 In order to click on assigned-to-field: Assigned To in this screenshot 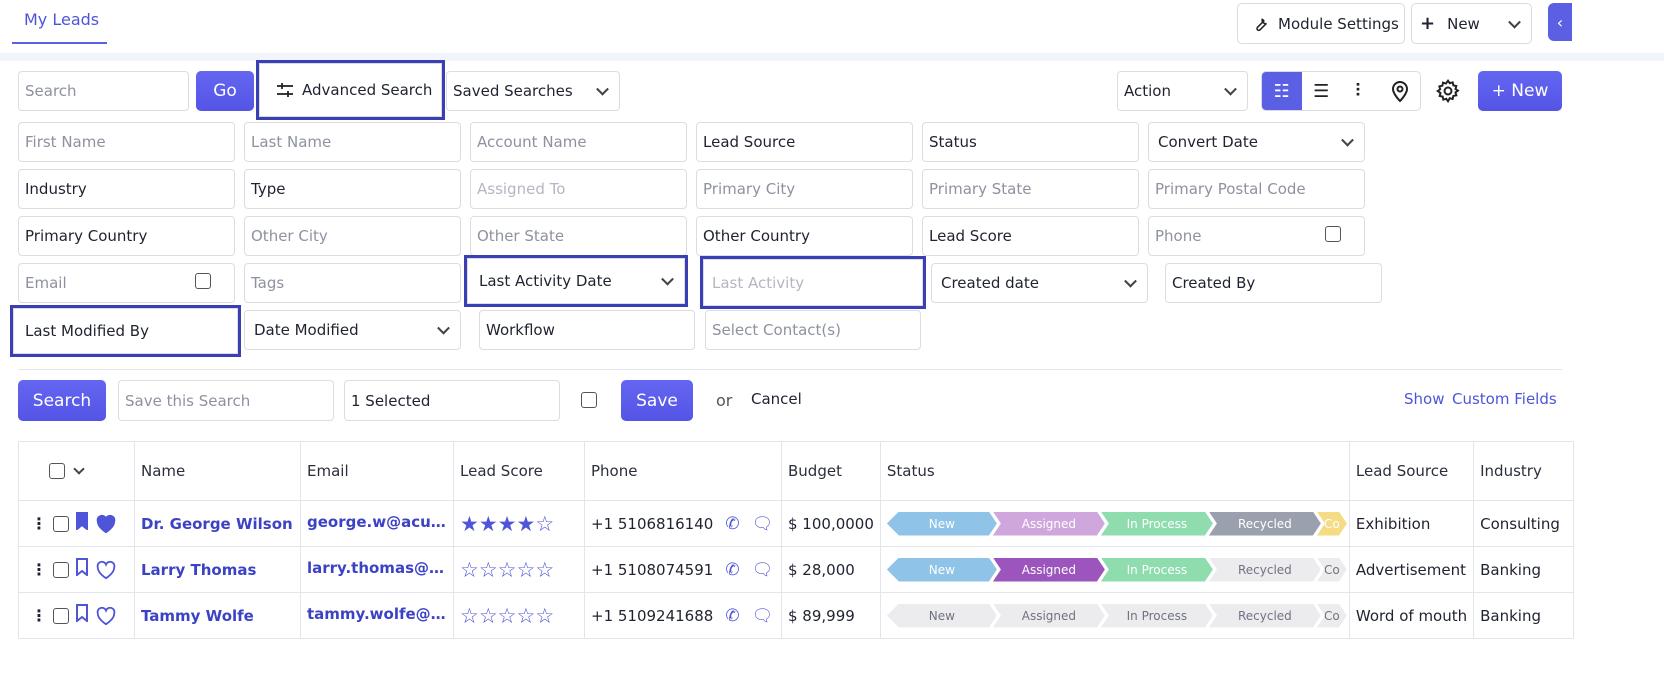, I will do `click(578, 189)`.